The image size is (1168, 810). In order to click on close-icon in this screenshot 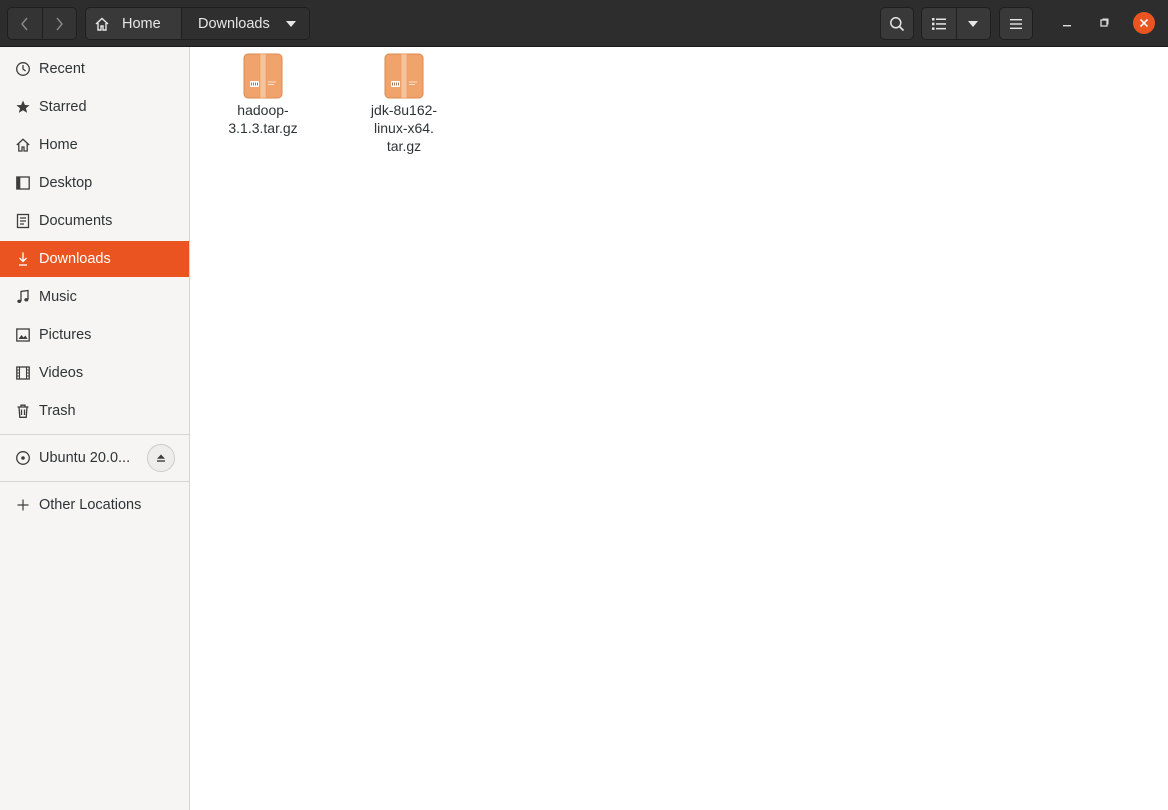, I will do `click(1144, 23)`.